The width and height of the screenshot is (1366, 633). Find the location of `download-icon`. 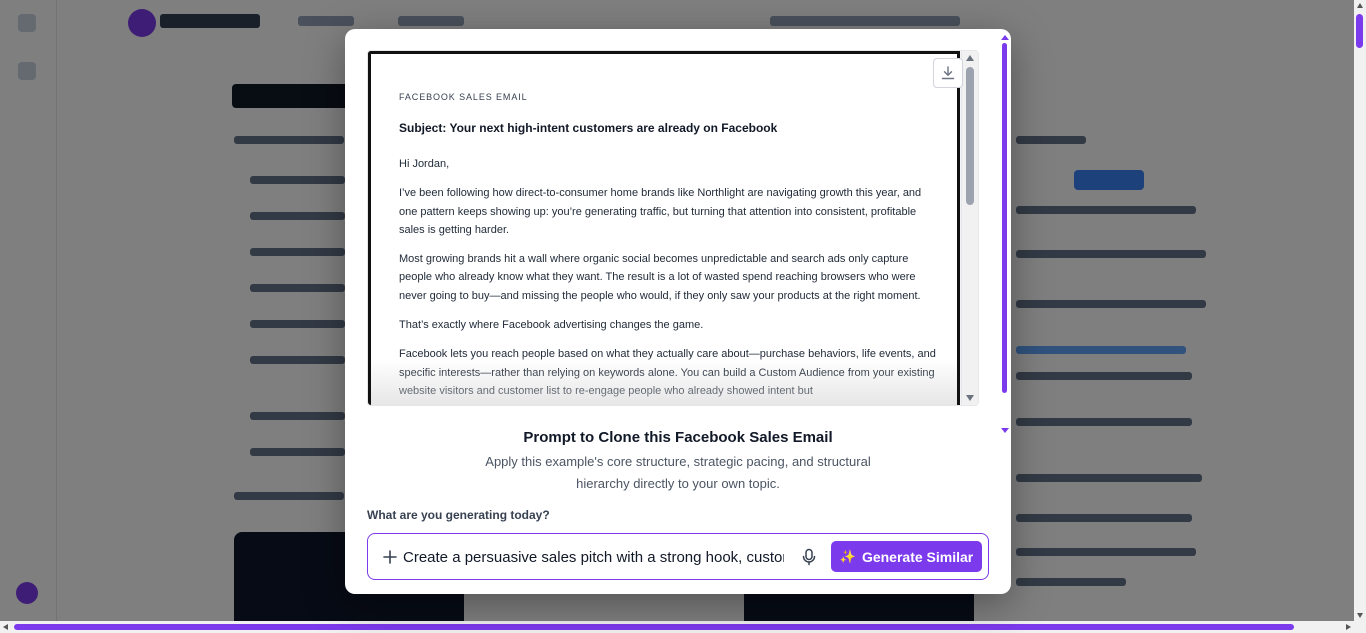

download-icon is located at coordinates (948, 73).